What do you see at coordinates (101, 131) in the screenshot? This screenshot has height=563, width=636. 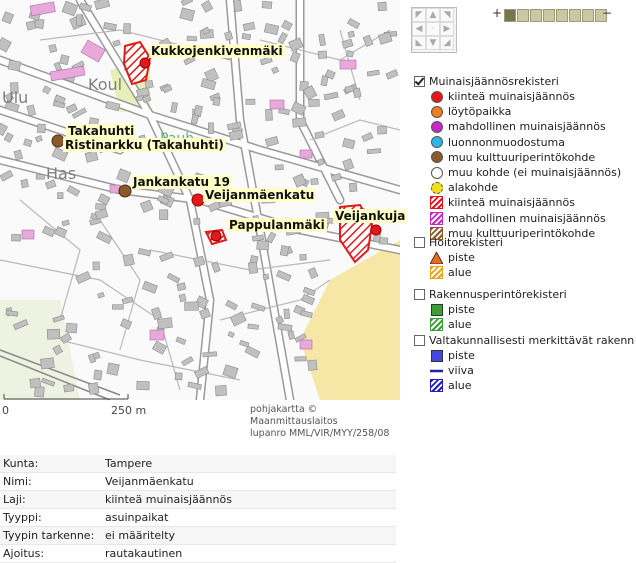 I see `map-label-takahuhti: Takahuhti` at bounding box center [101, 131].